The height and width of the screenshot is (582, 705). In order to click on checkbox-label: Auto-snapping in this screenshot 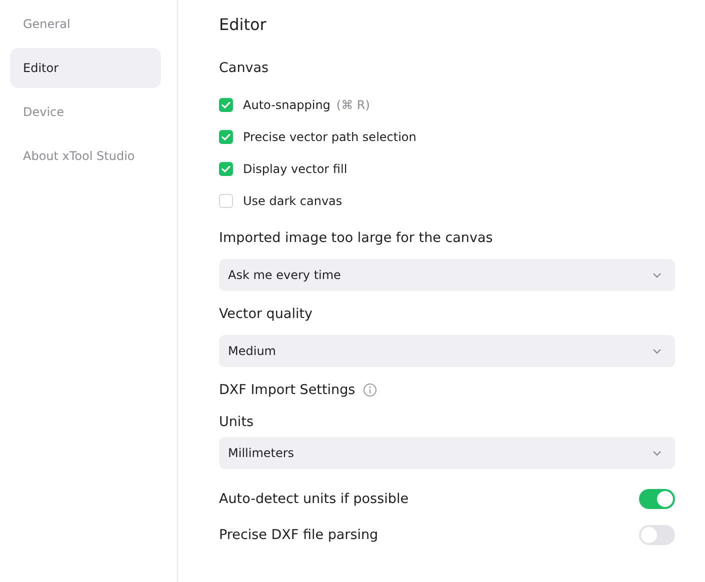, I will do `click(286, 105)`.